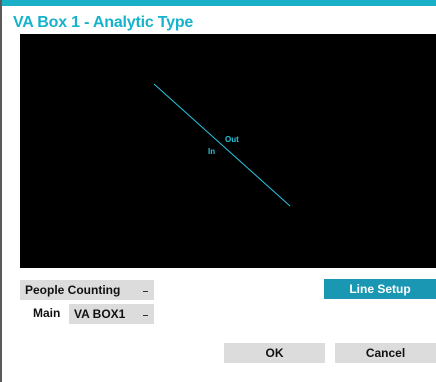 The height and width of the screenshot is (382, 436). Describe the element at coordinates (103, 22) in the screenshot. I see `dialog-title: VA Box 1 - Analytic Type` at that location.